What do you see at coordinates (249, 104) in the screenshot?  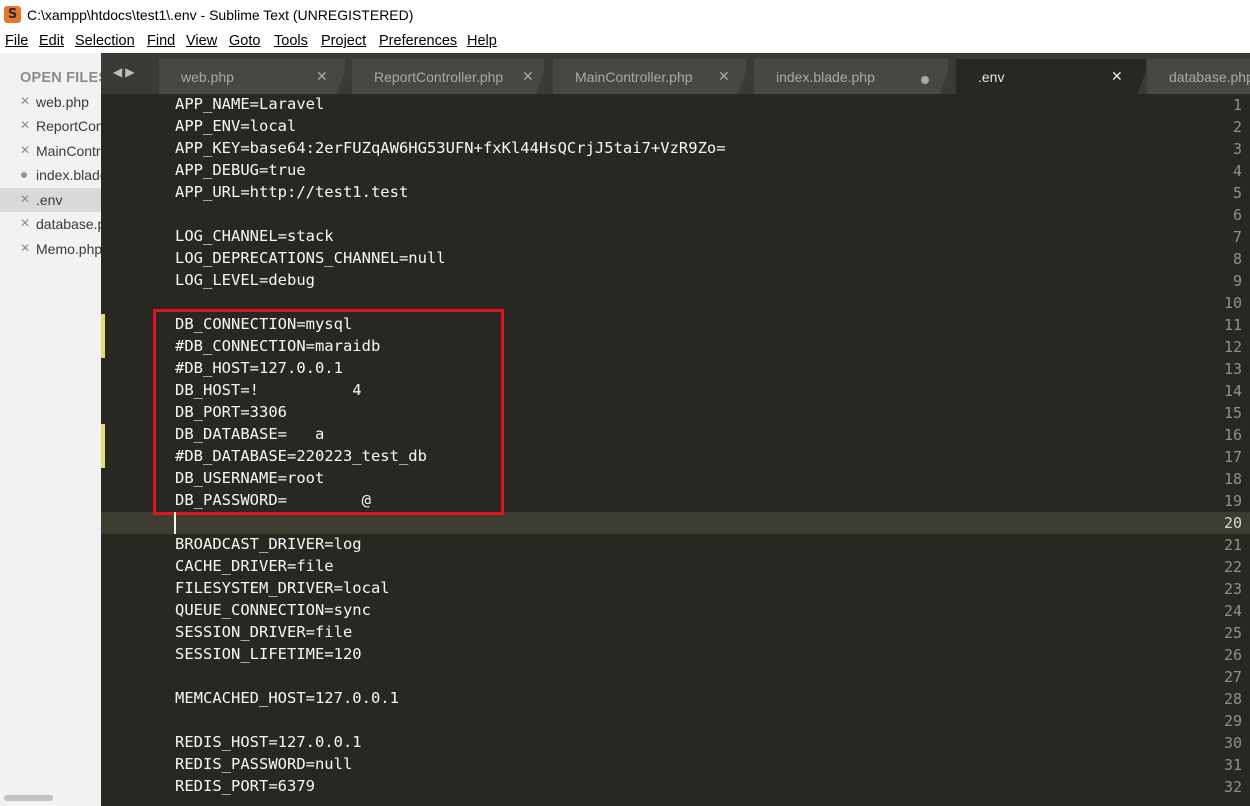 I see `code-line: APP_NAME=Laravel` at bounding box center [249, 104].